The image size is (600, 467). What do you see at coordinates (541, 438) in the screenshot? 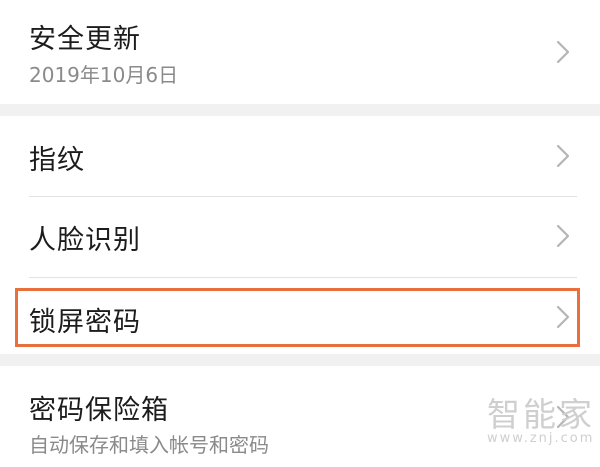
I see `watermark-url: www.znj.com` at bounding box center [541, 438].